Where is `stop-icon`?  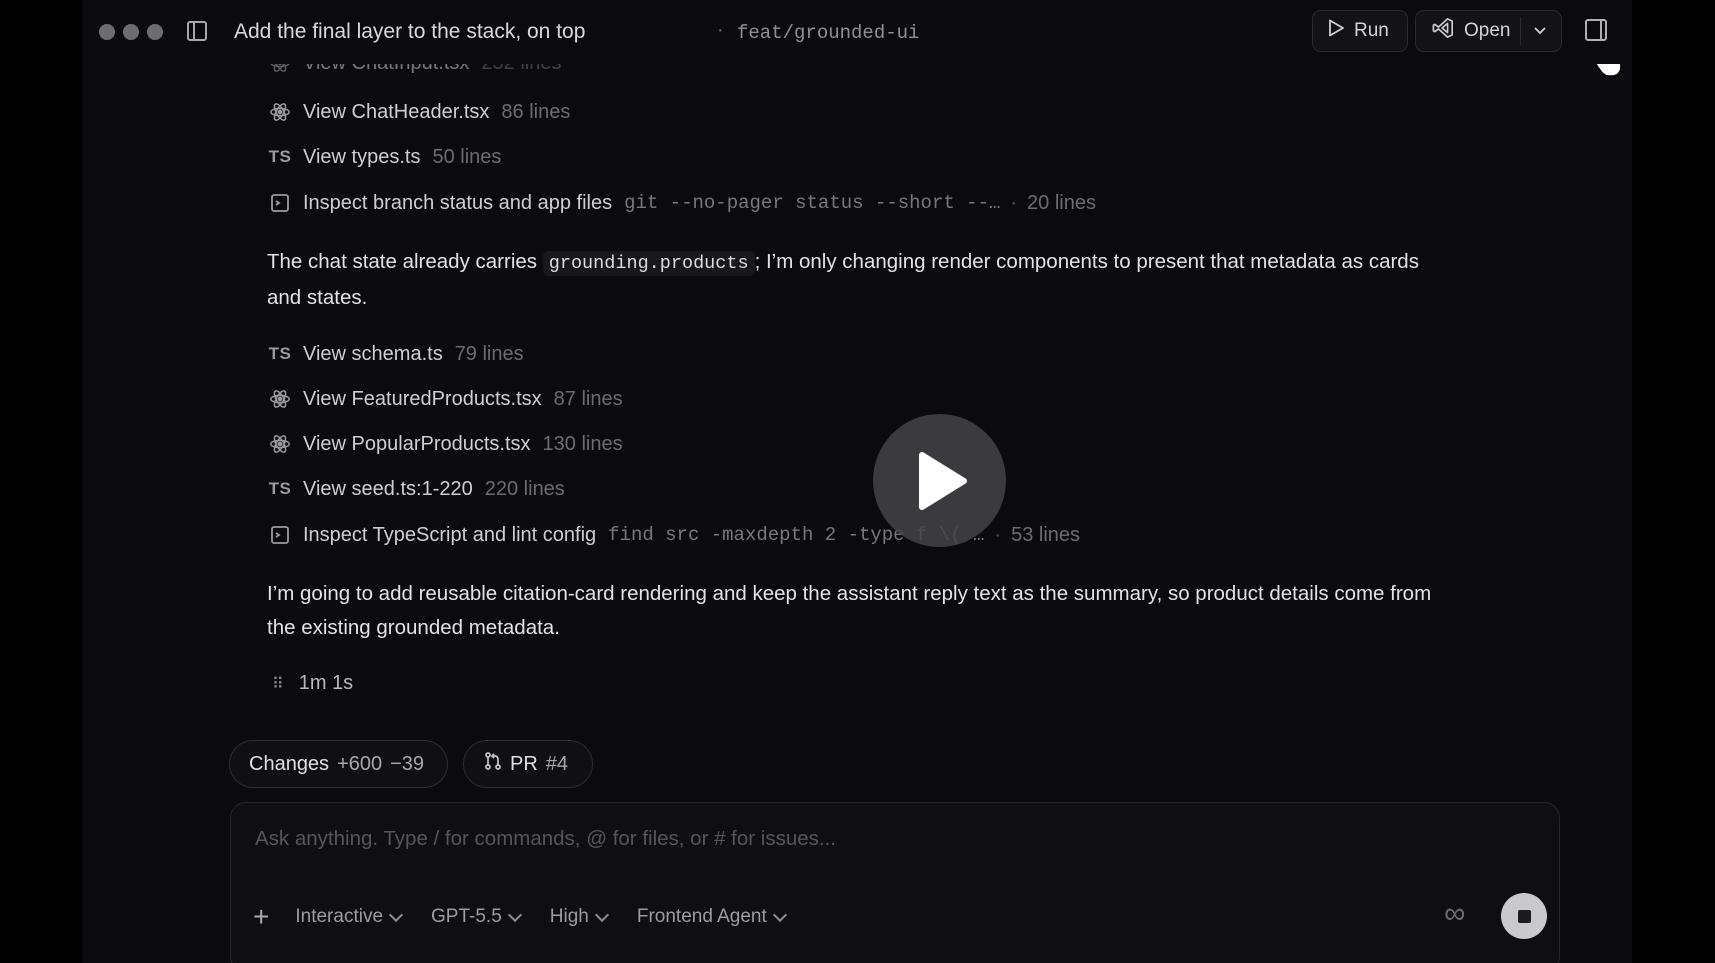
stop-icon is located at coordinates (1524, 916).